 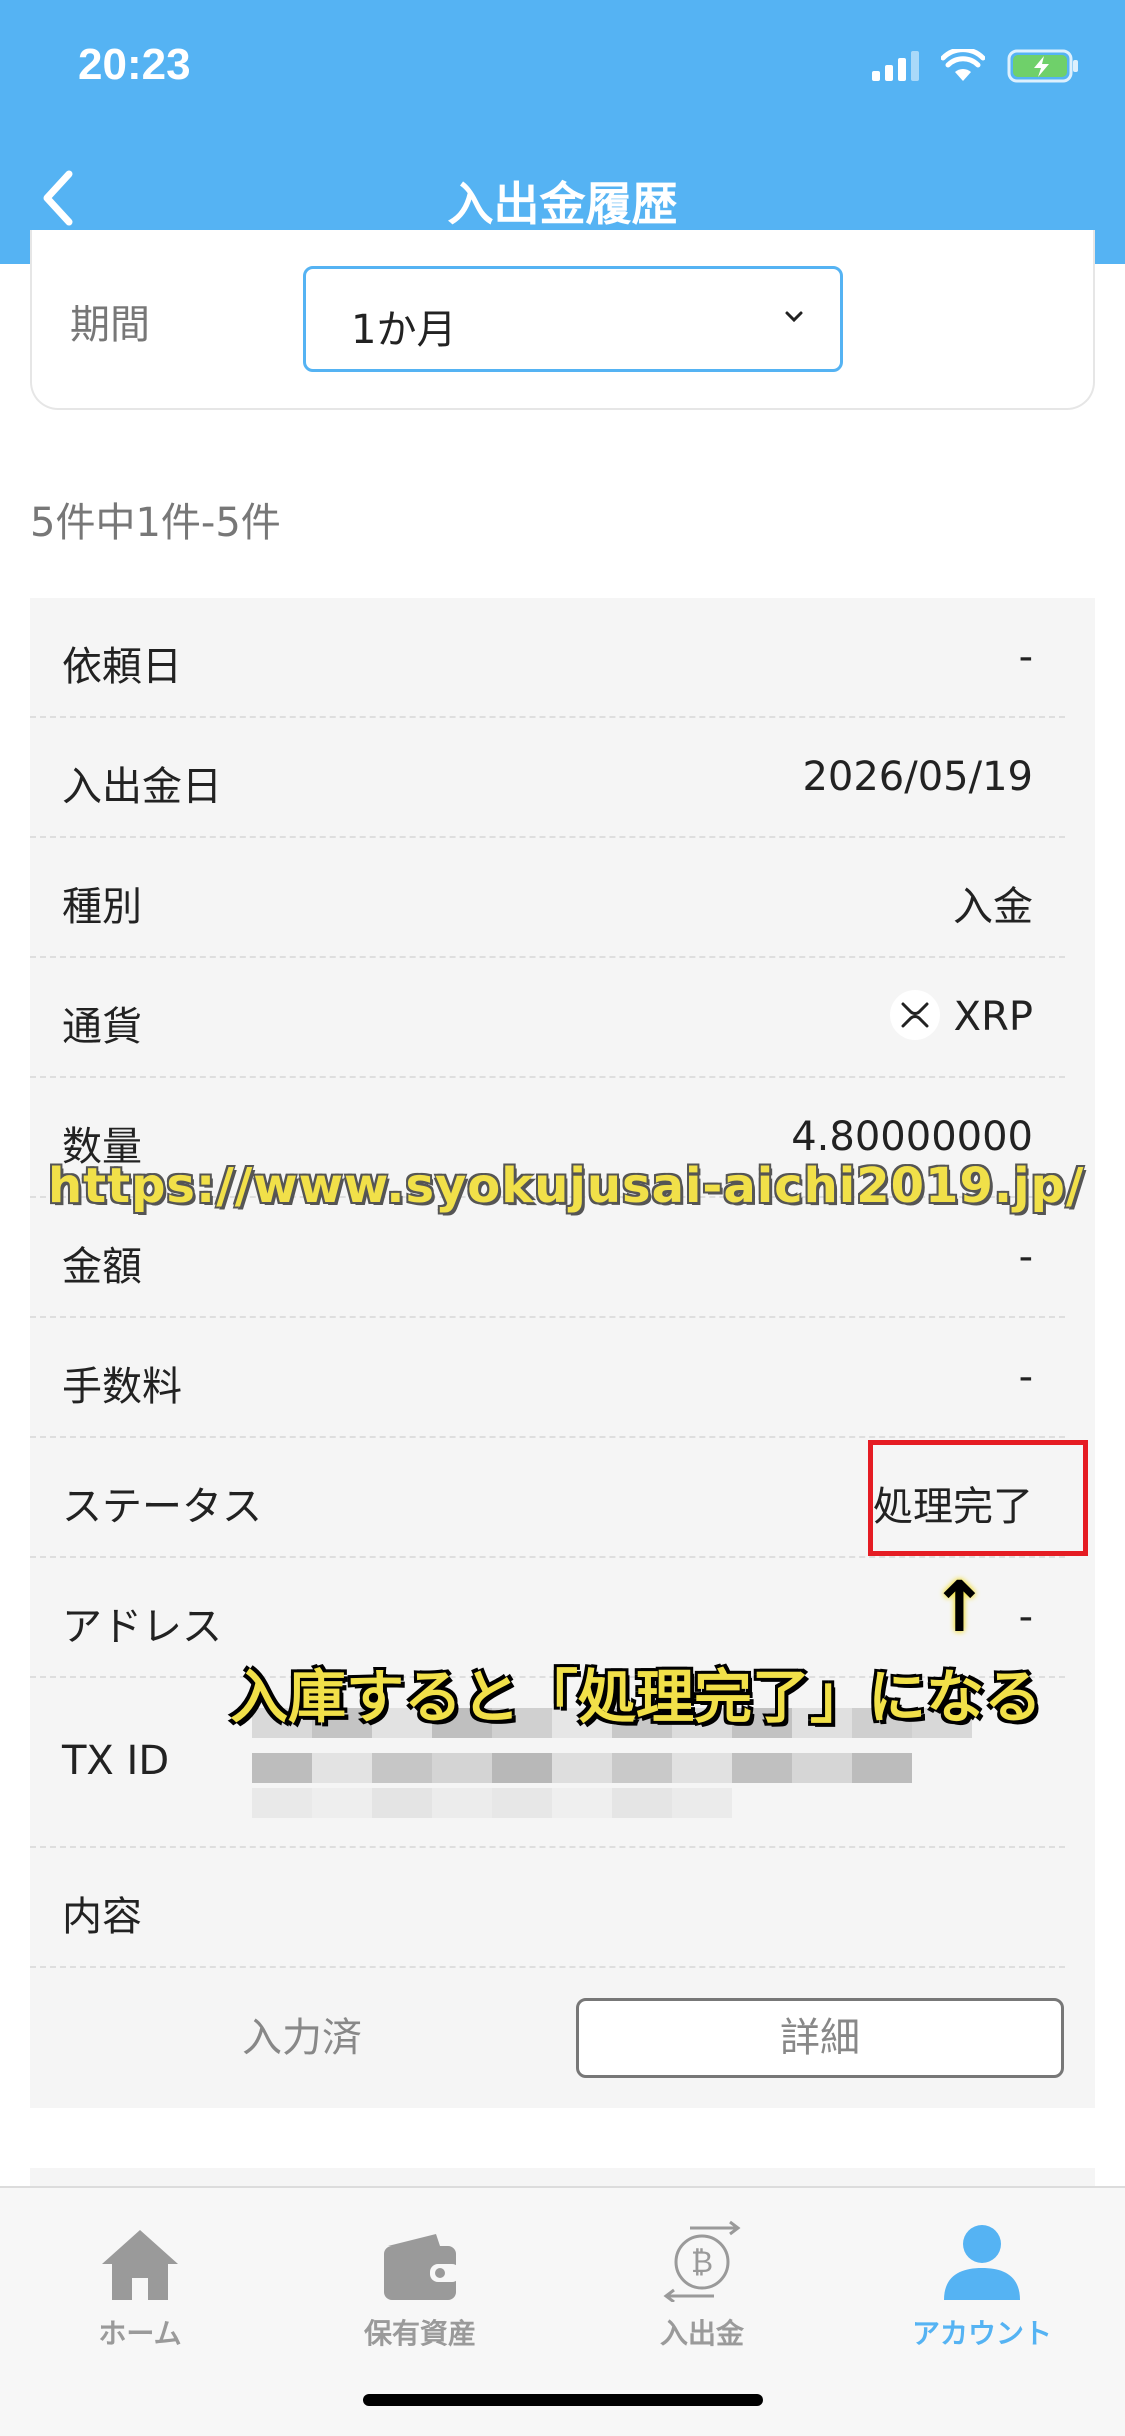 What do you see at coordinates (981, 2333) in the screenshot?
I see `tab-label: アカウント` at bounding box center [981, 2333].